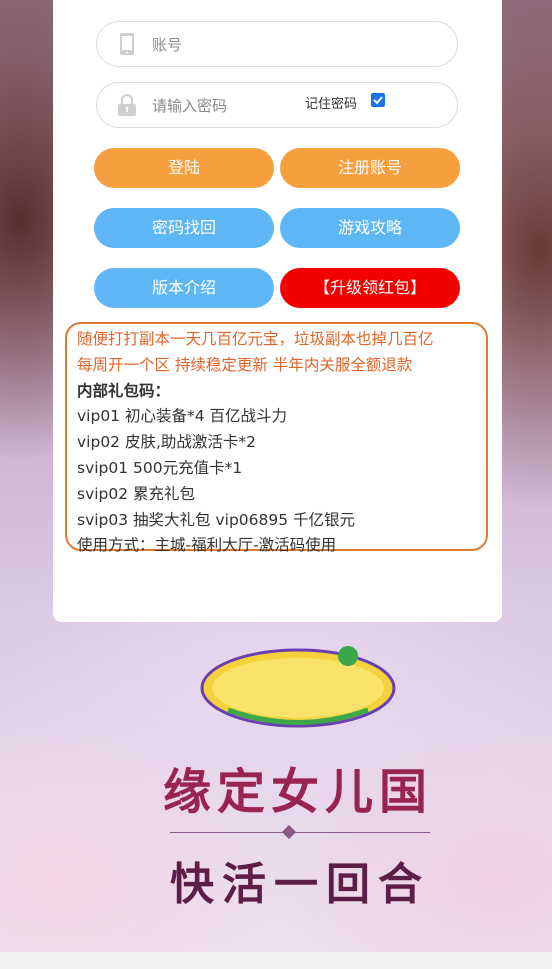 The height and width of the screenshot is (969, 552). I want to click on remember-label: 记住密码, so click(331, 104).